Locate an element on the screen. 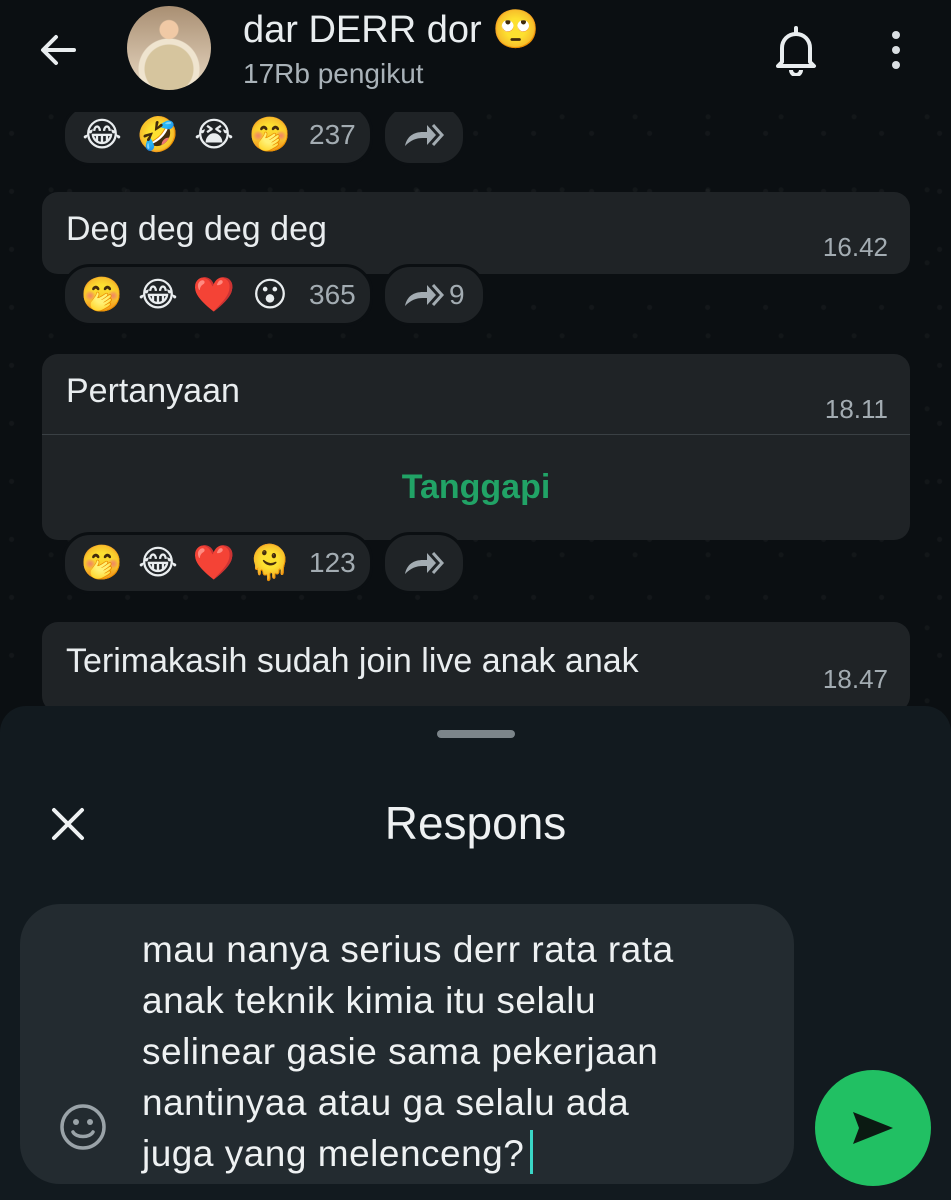 This screenshot has height=1200, width=951. reaction-emoji: 🤣 is located at coordinates (158, 135).